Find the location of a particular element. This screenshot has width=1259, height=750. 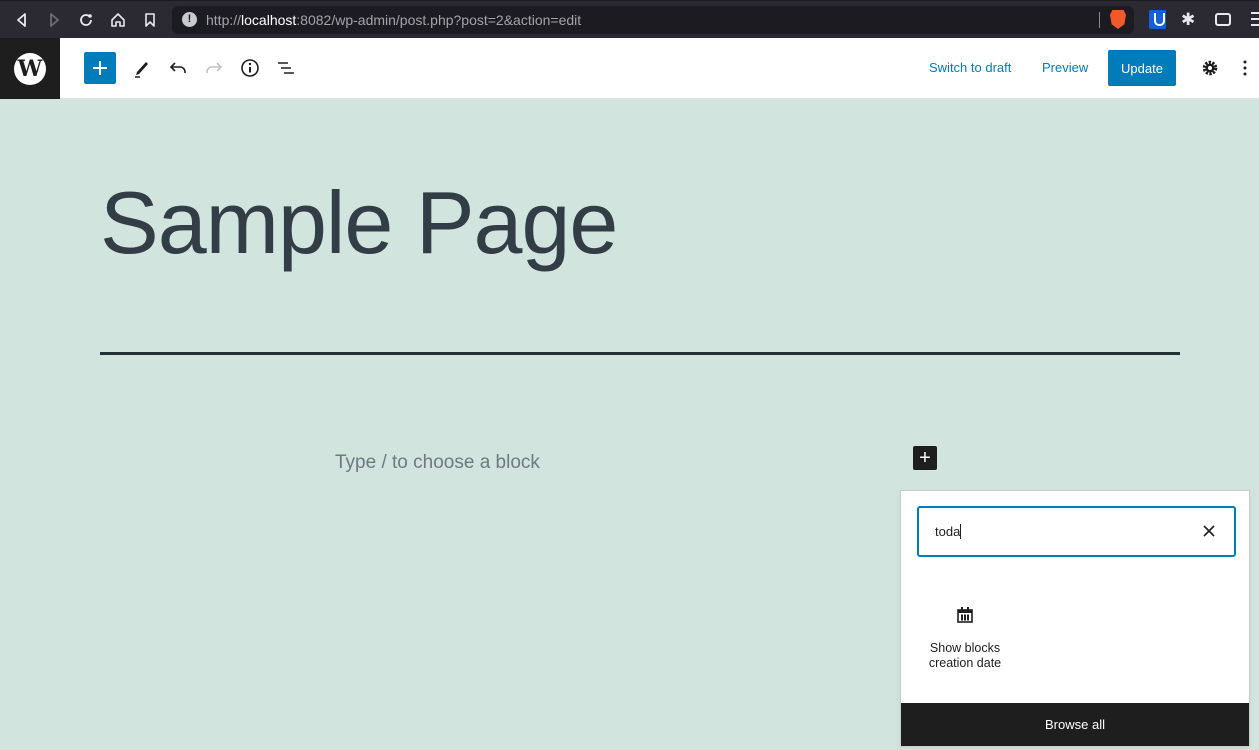

list-view-icon is located at coordinates (286, 68).